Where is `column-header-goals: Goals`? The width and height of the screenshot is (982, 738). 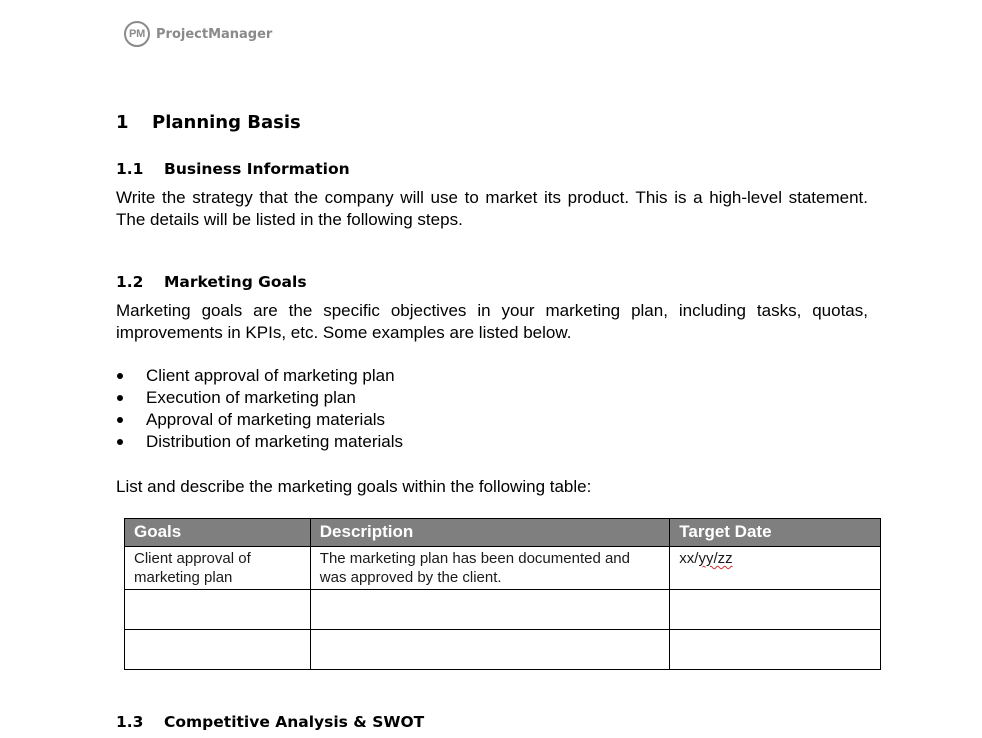
column-header-goals: Goals is located at coordinates (217, 532).